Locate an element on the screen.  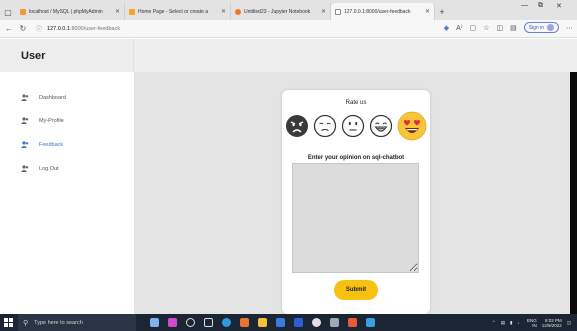
store-icon is located at coordinates (280, 322).